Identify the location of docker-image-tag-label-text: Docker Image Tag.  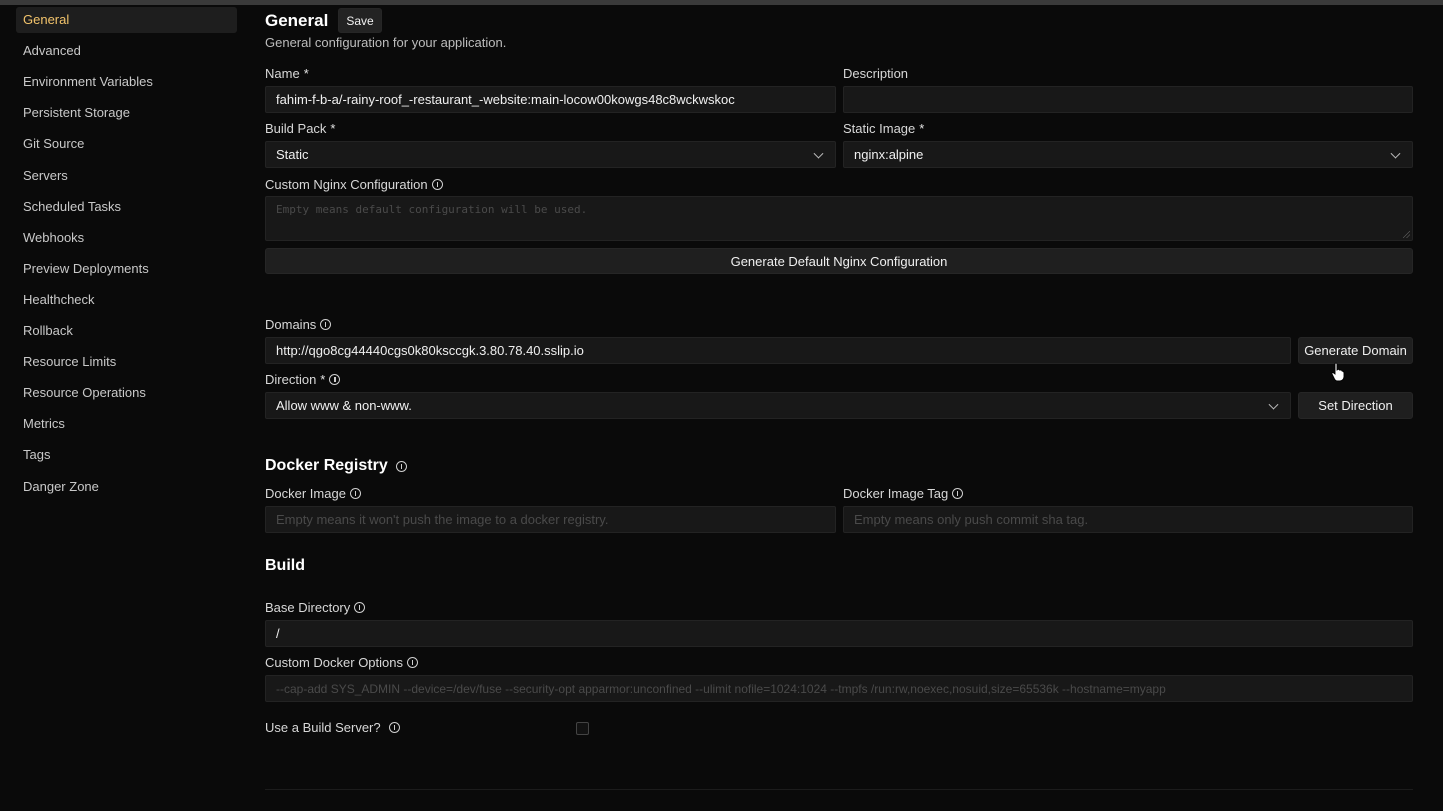
(896, 493).